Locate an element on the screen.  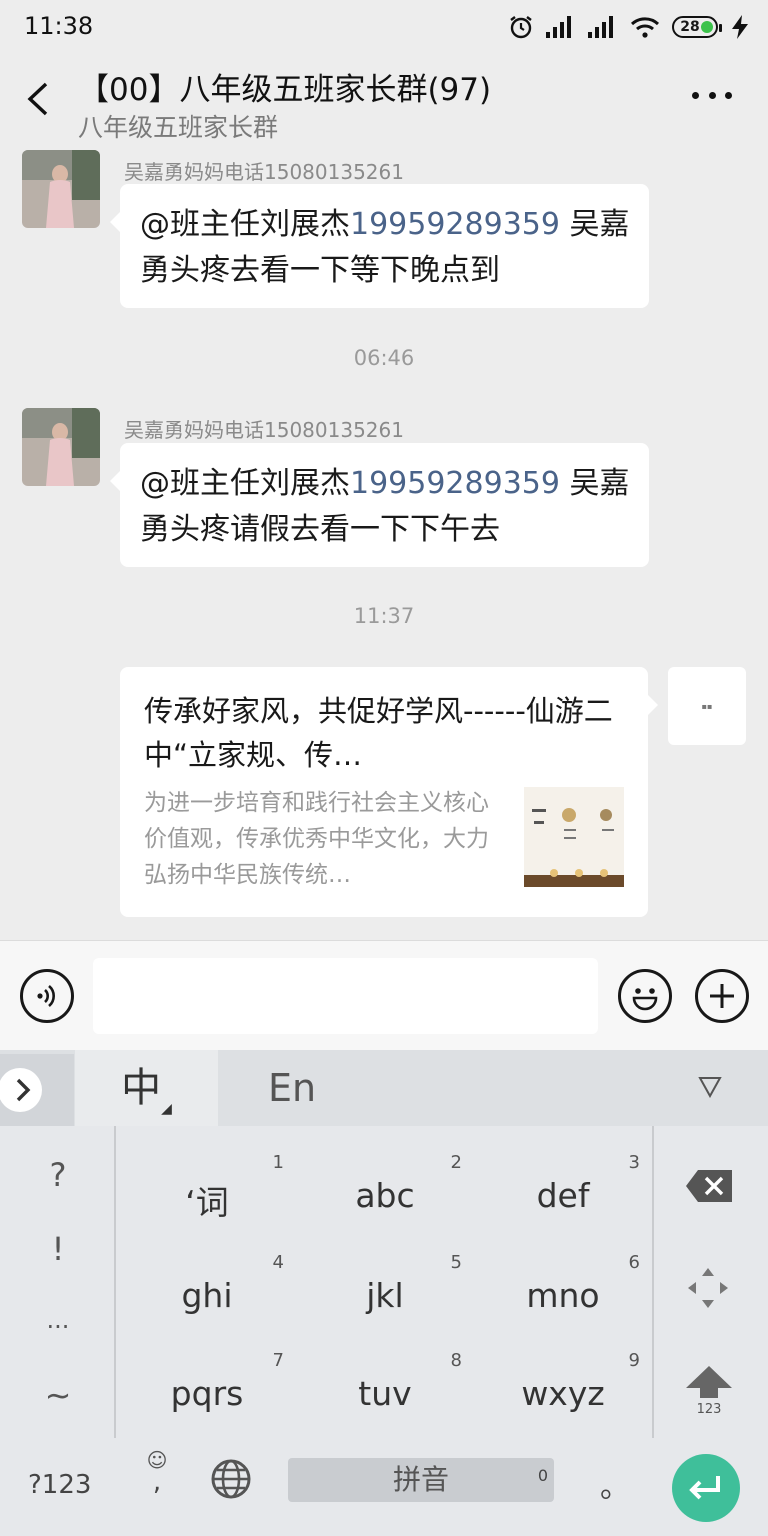
alarm-icon is located at coordinates (521, 27).